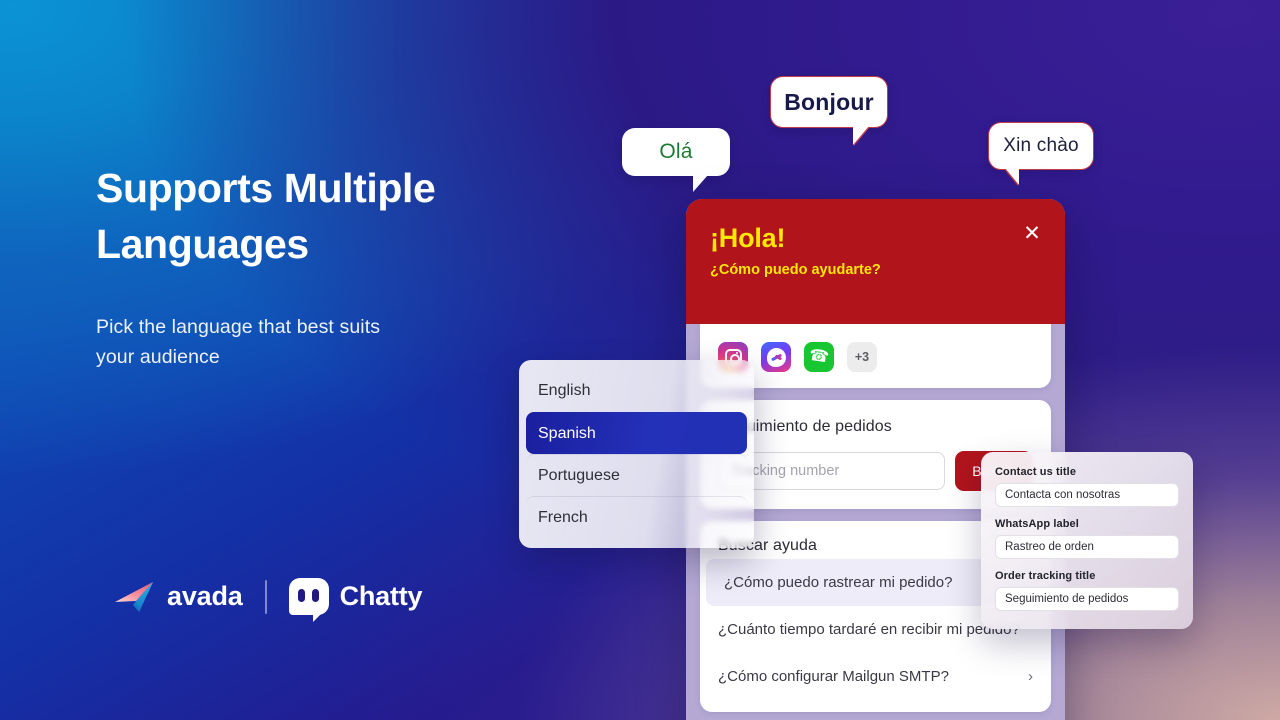 The height and width of the screenshot is (720, 1280). What do you see at coordinates (676, 151) in the screenshot?
I see `speech-bubble-text: Olá` at bounding box center [676, 151].